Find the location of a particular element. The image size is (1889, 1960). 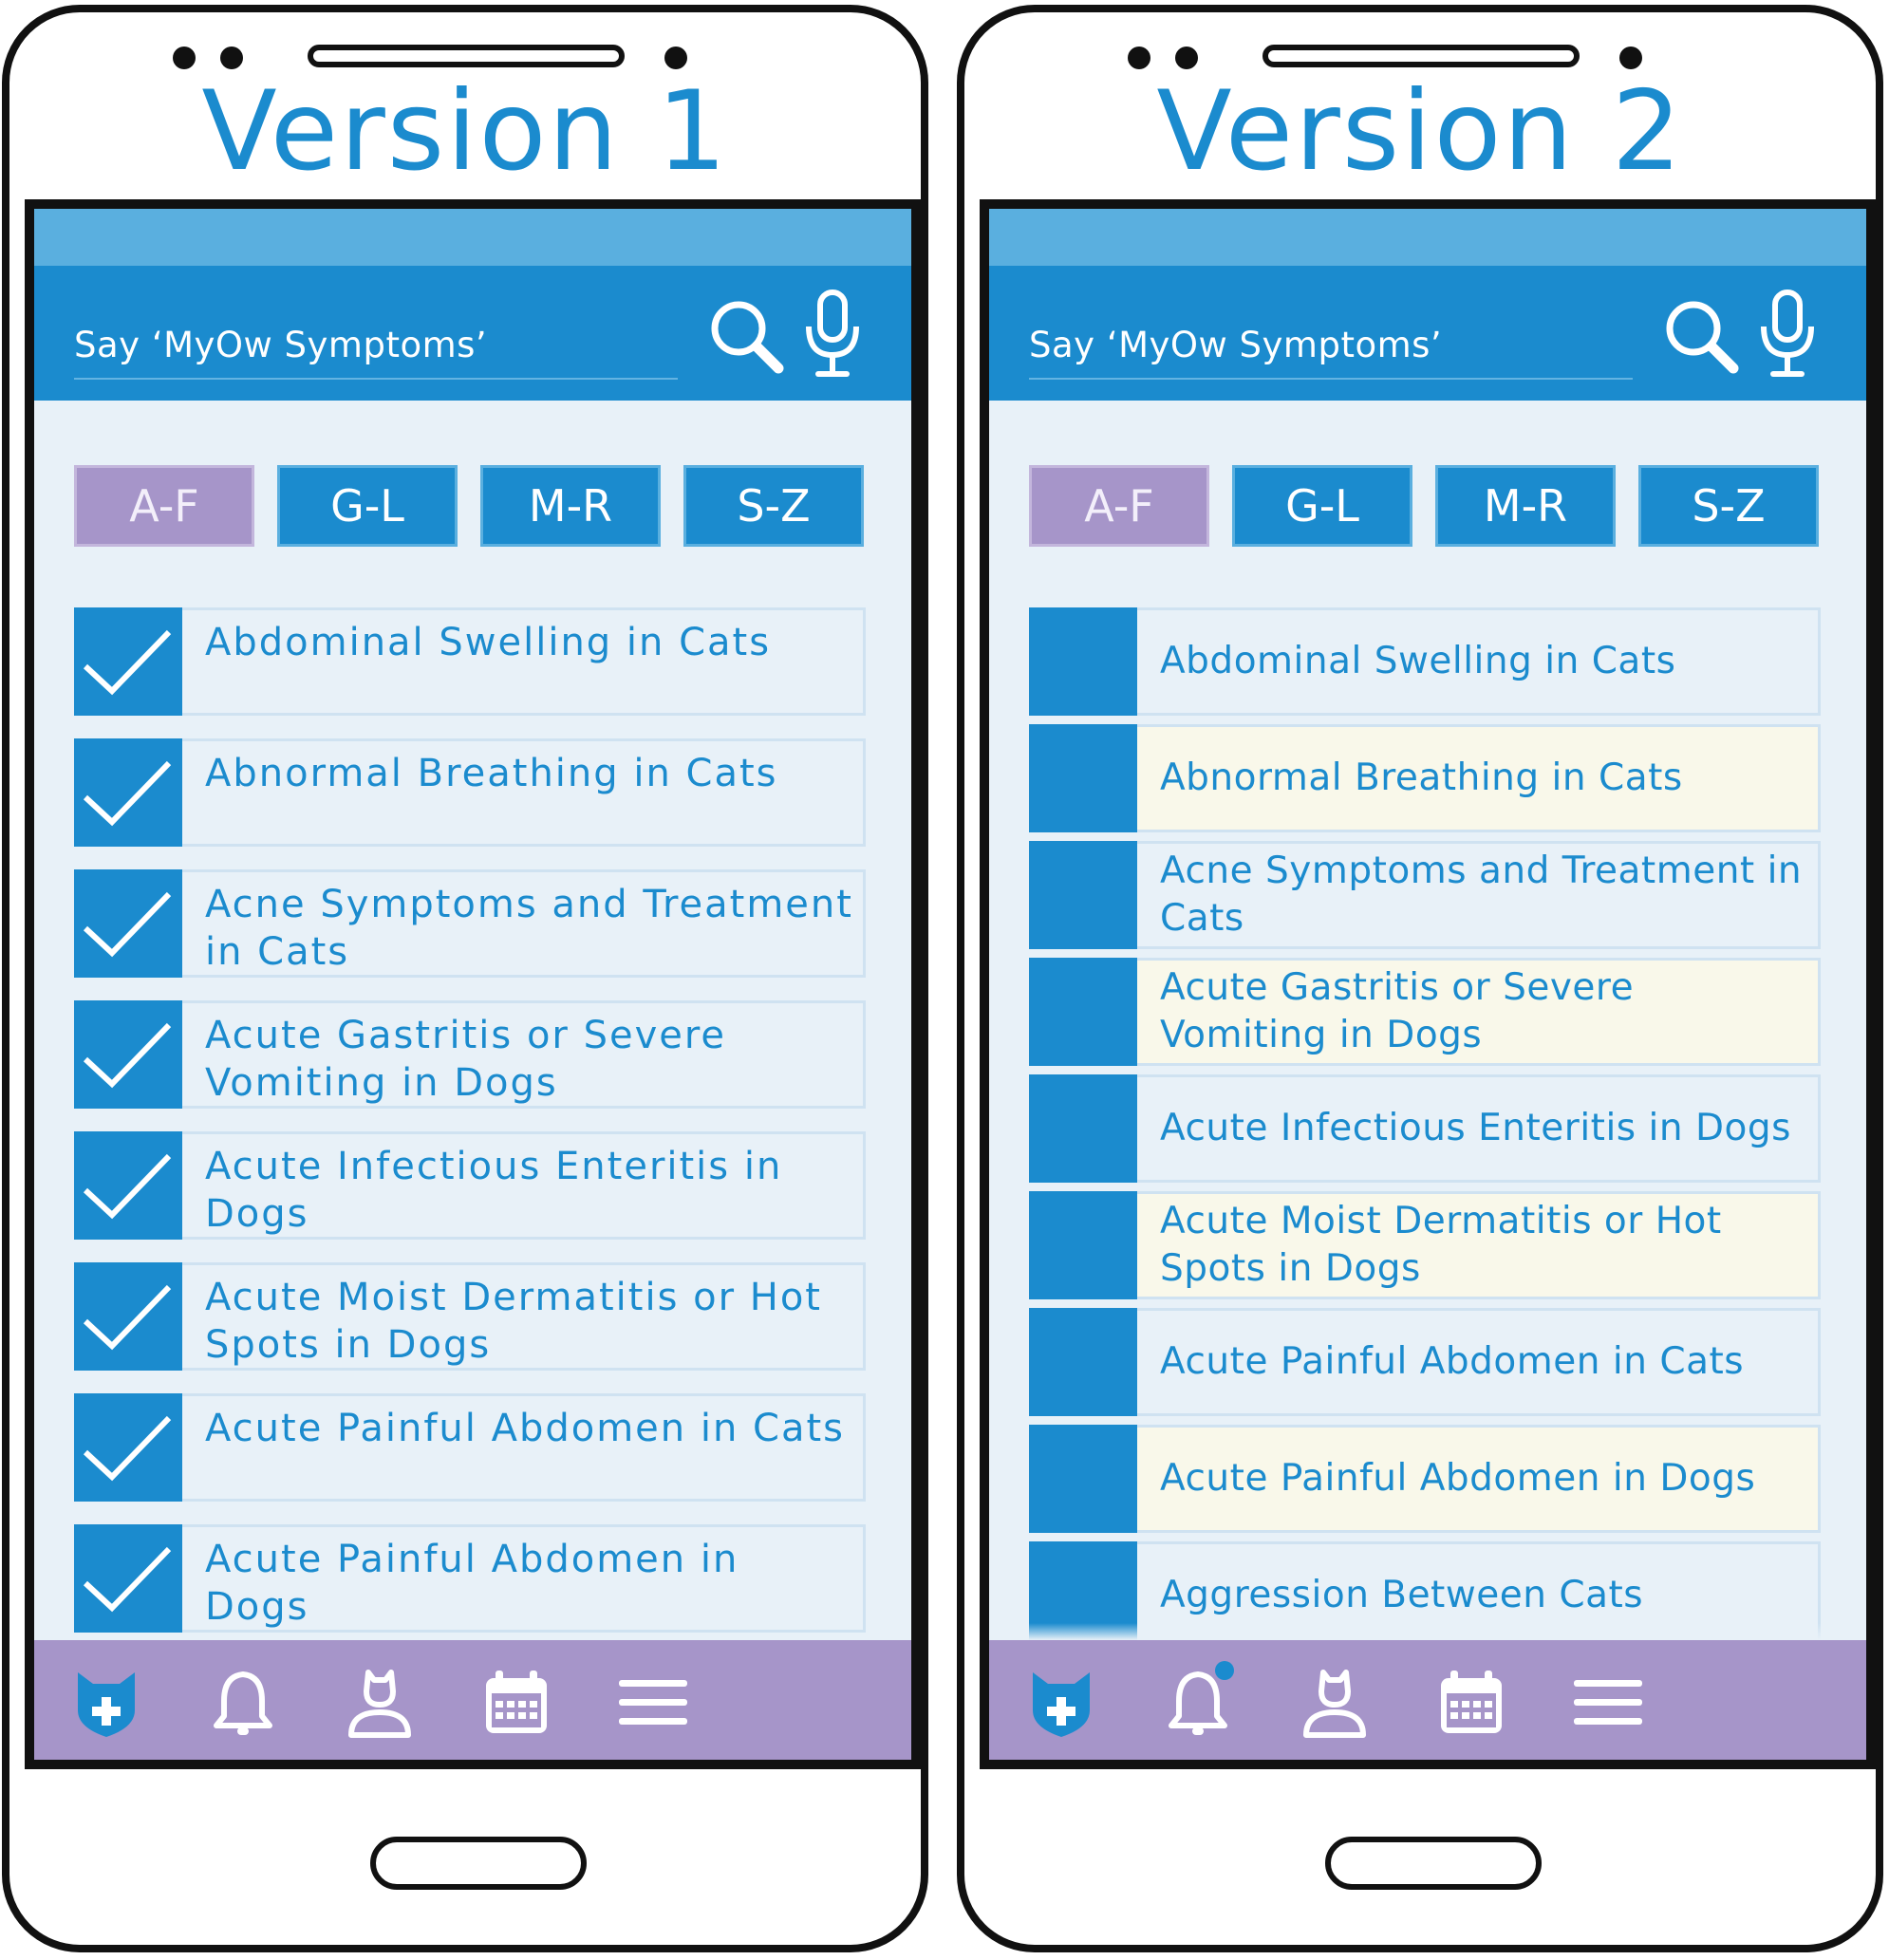

notification-badge is located at coordinates (1224, 1671).